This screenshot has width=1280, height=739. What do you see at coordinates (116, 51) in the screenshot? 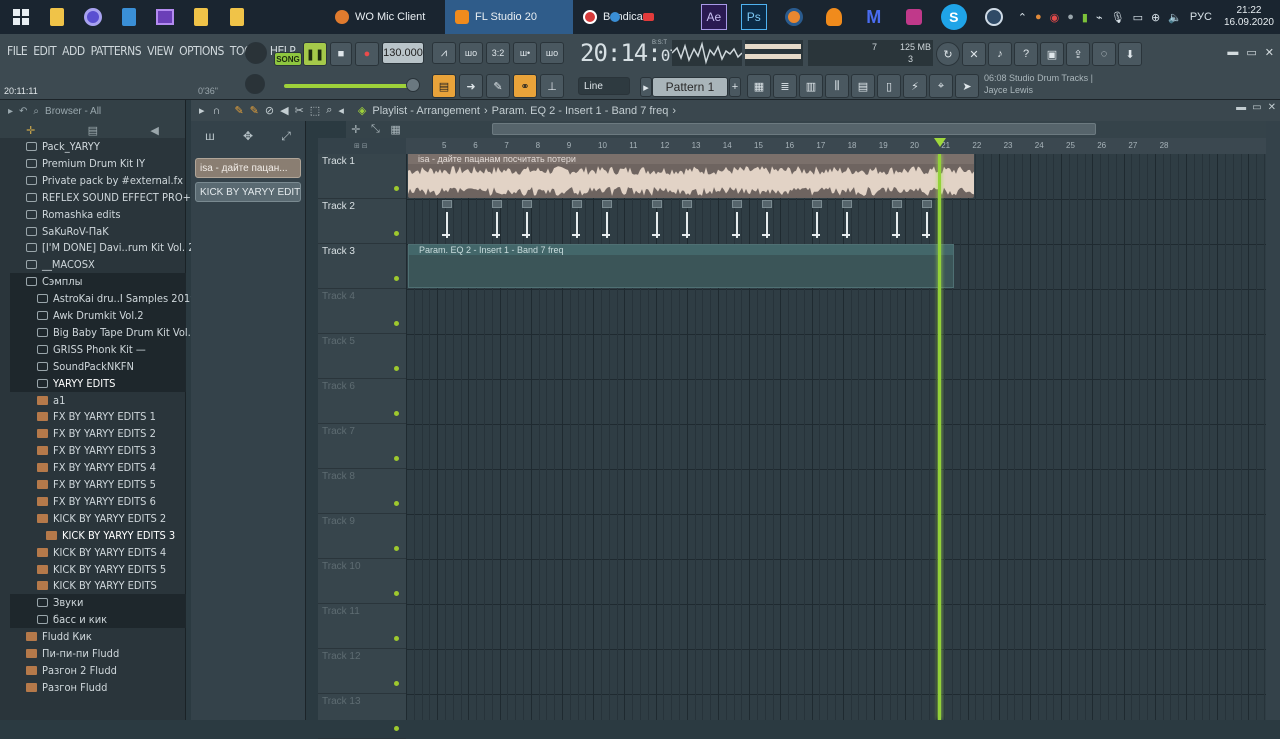
I see `menu-patterns: PATTERNS` at bounding box center [116, 51].